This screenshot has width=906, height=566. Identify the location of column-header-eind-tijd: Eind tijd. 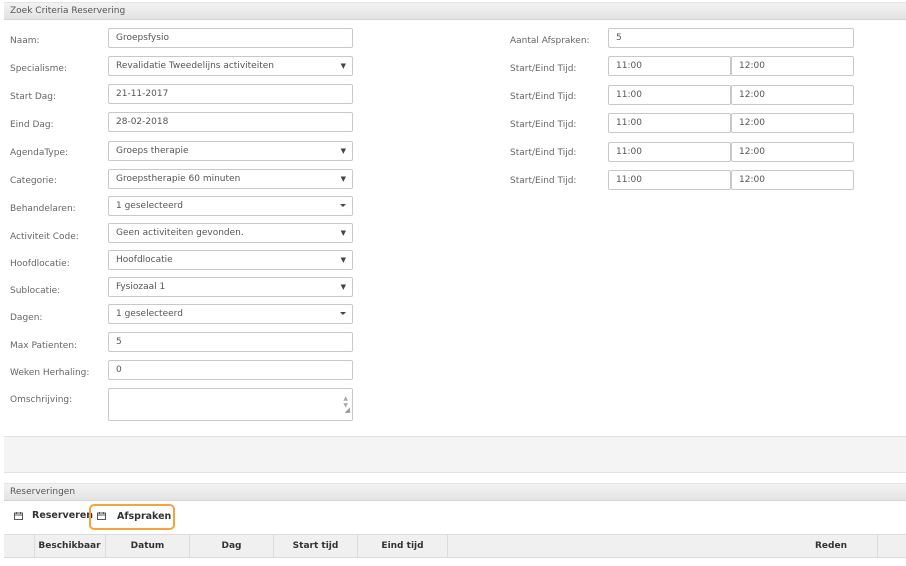
(403, 546).